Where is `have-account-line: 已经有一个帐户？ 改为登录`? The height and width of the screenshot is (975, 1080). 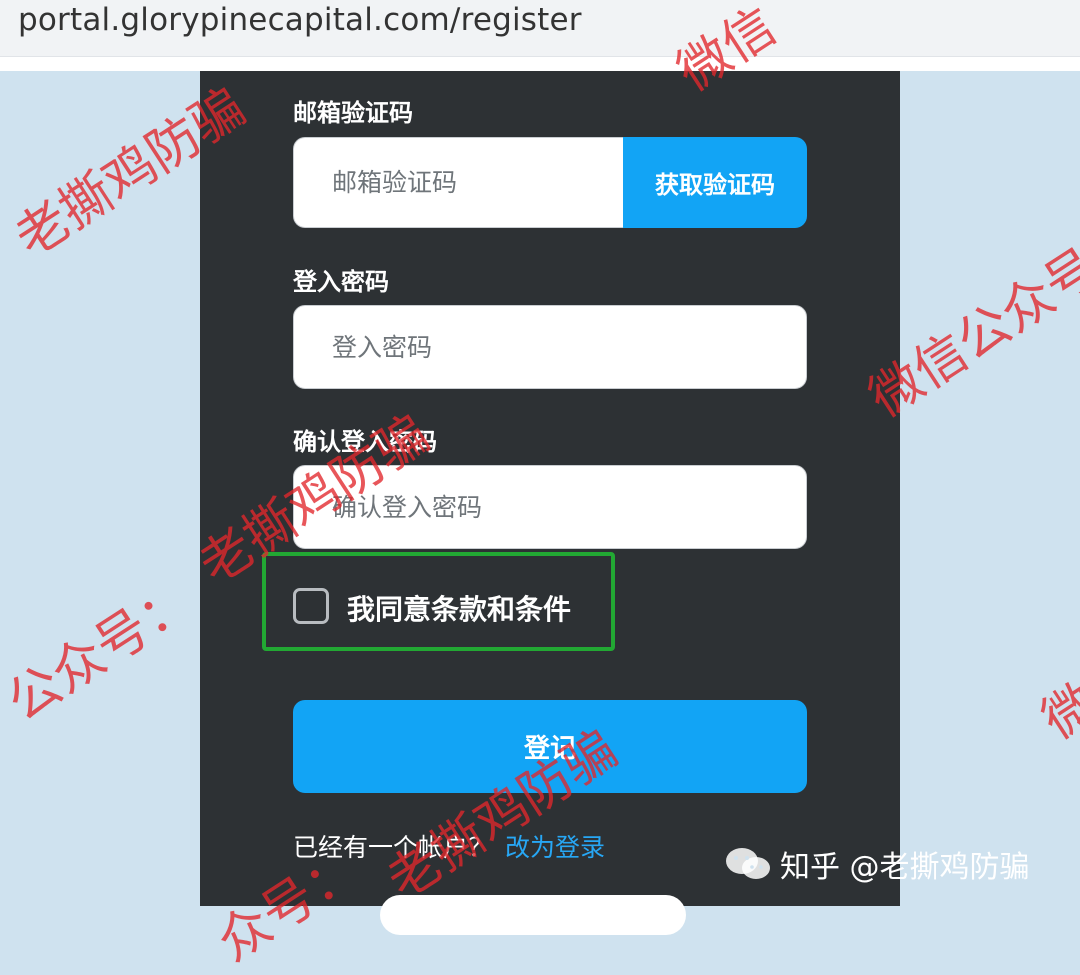 have-account-line: 已经有一个帐户？ 改为登录 is located at coordinates (449, 846).